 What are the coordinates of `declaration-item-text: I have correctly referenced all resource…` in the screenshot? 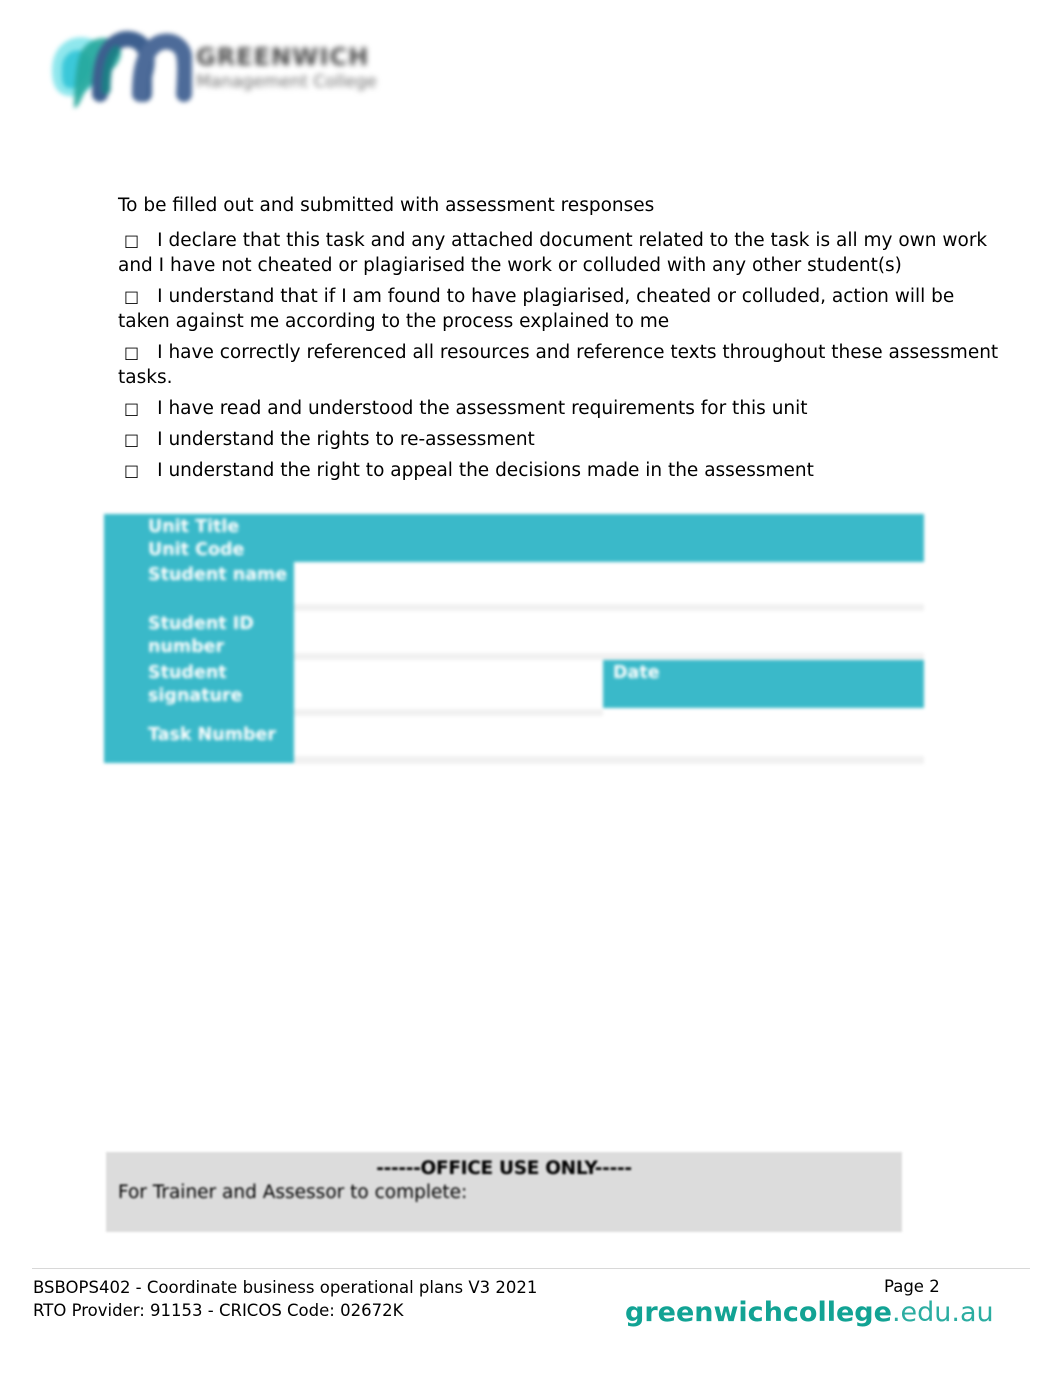 It's located at (558, 365).